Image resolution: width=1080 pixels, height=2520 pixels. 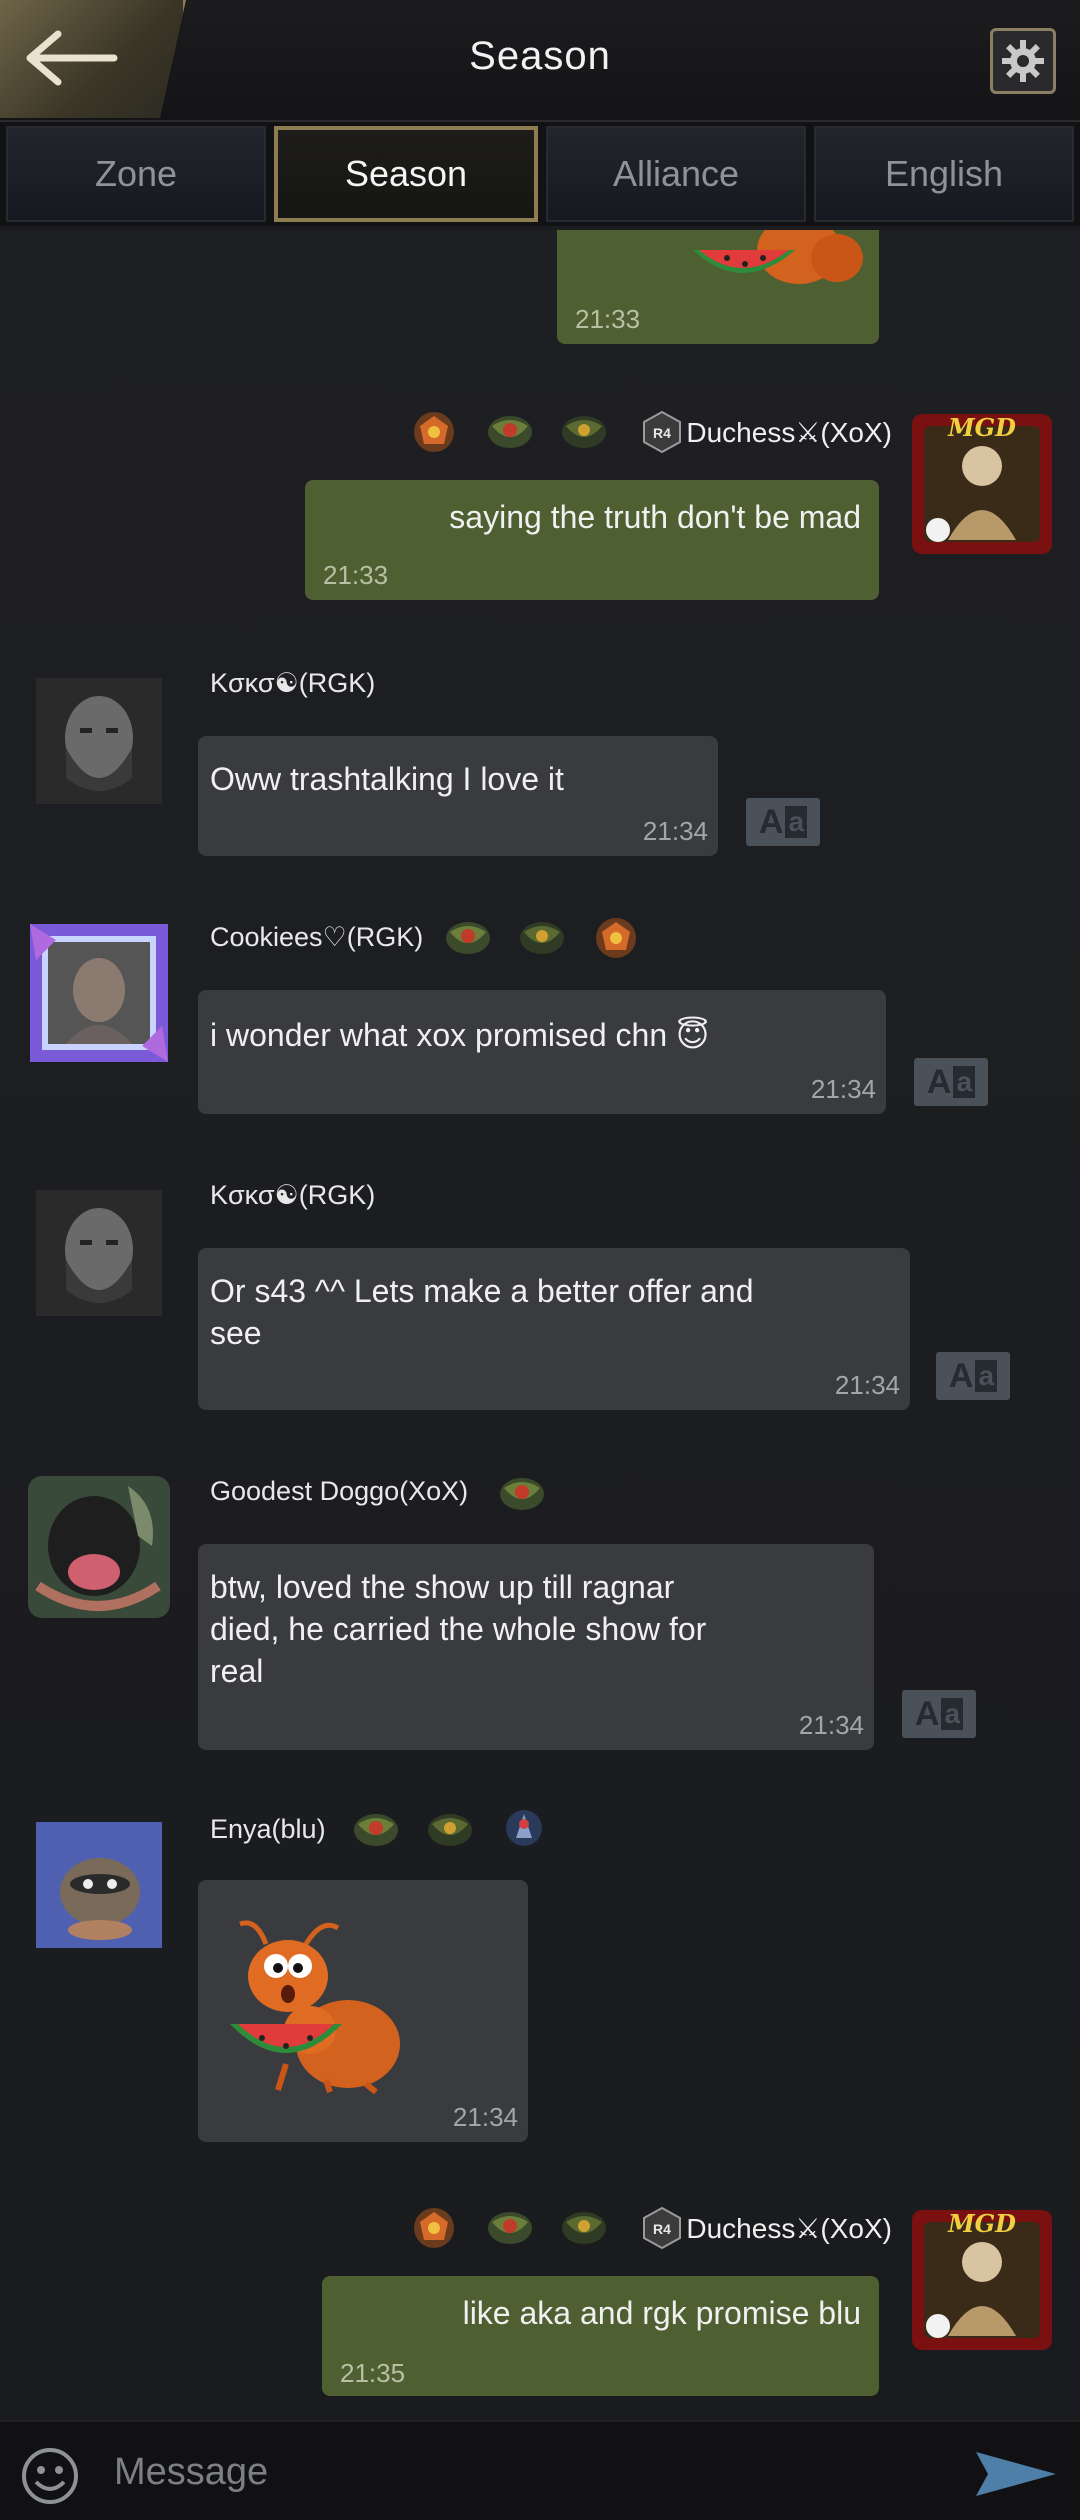 I want to click on tab-english: English, so click(x=944, y=174).